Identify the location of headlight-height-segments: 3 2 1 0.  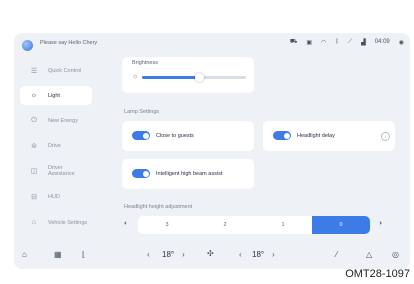
(254, 225).